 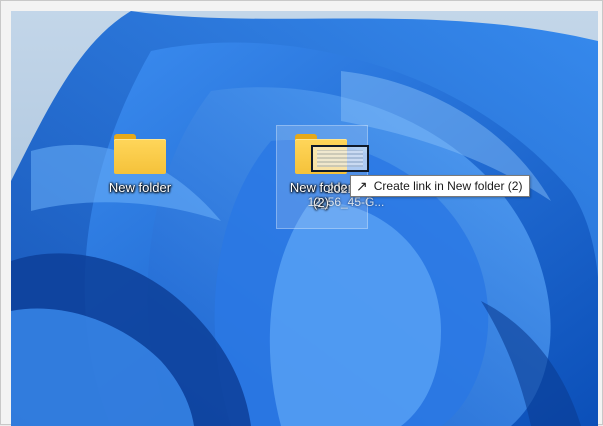 I want to click on drag-drop-tooltip: ↗ Create link in New folder (2), so click(x=440, y=186).